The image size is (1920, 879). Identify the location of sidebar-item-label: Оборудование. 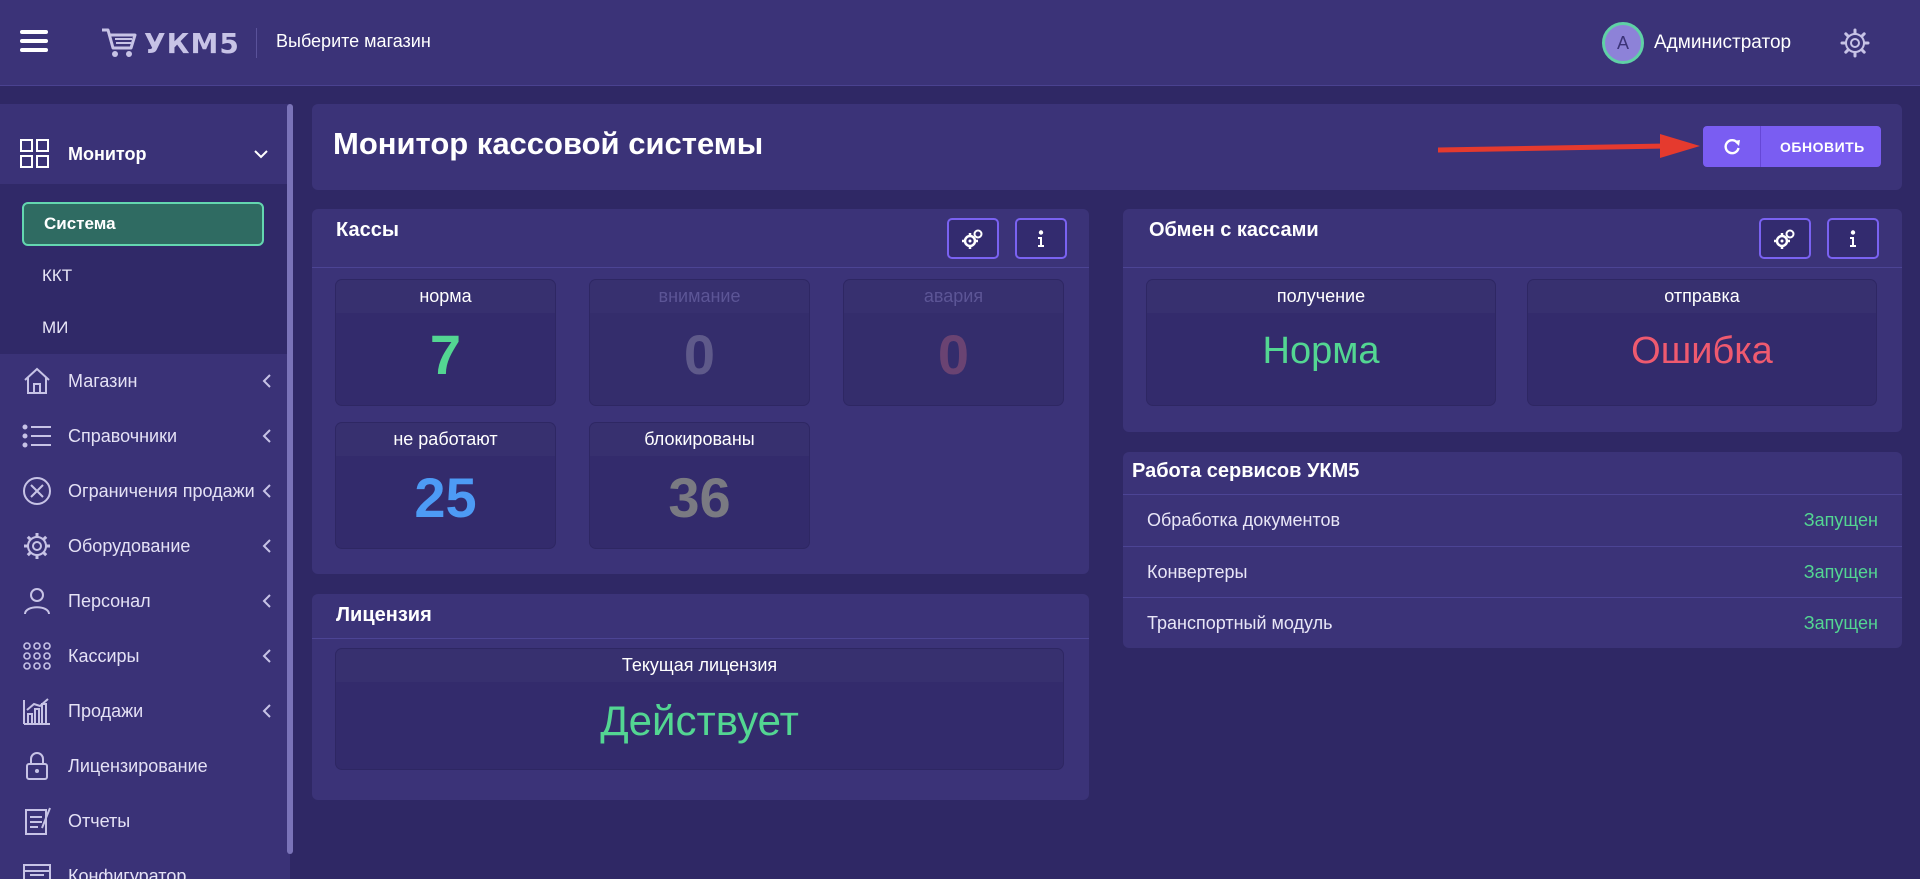
(129, 545).